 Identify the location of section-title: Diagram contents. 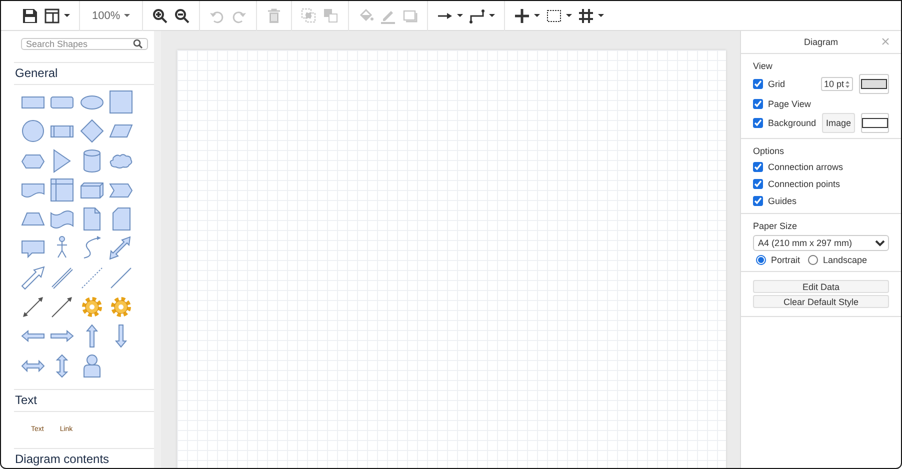
(84, 458).